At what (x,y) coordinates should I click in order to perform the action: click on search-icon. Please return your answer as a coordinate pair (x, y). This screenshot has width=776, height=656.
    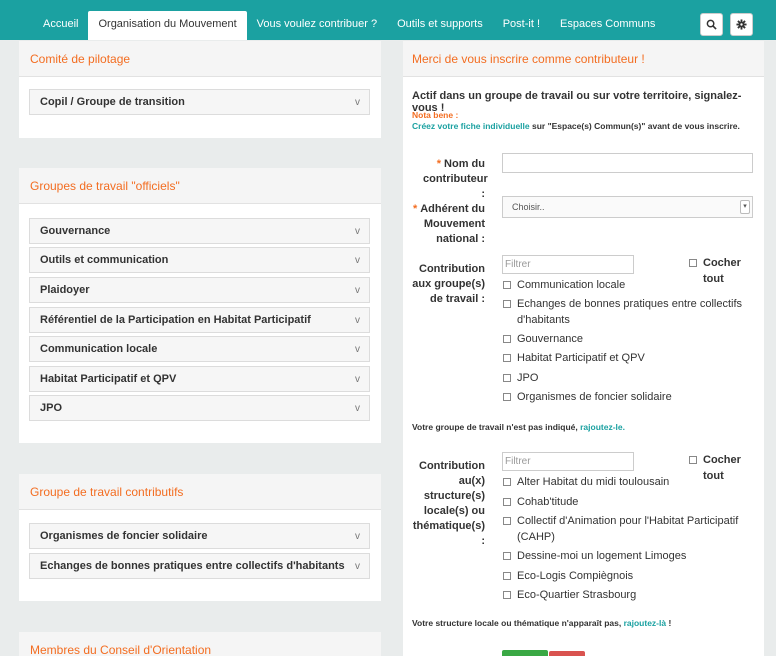
    Looking at the image, I should click on (711, 24).